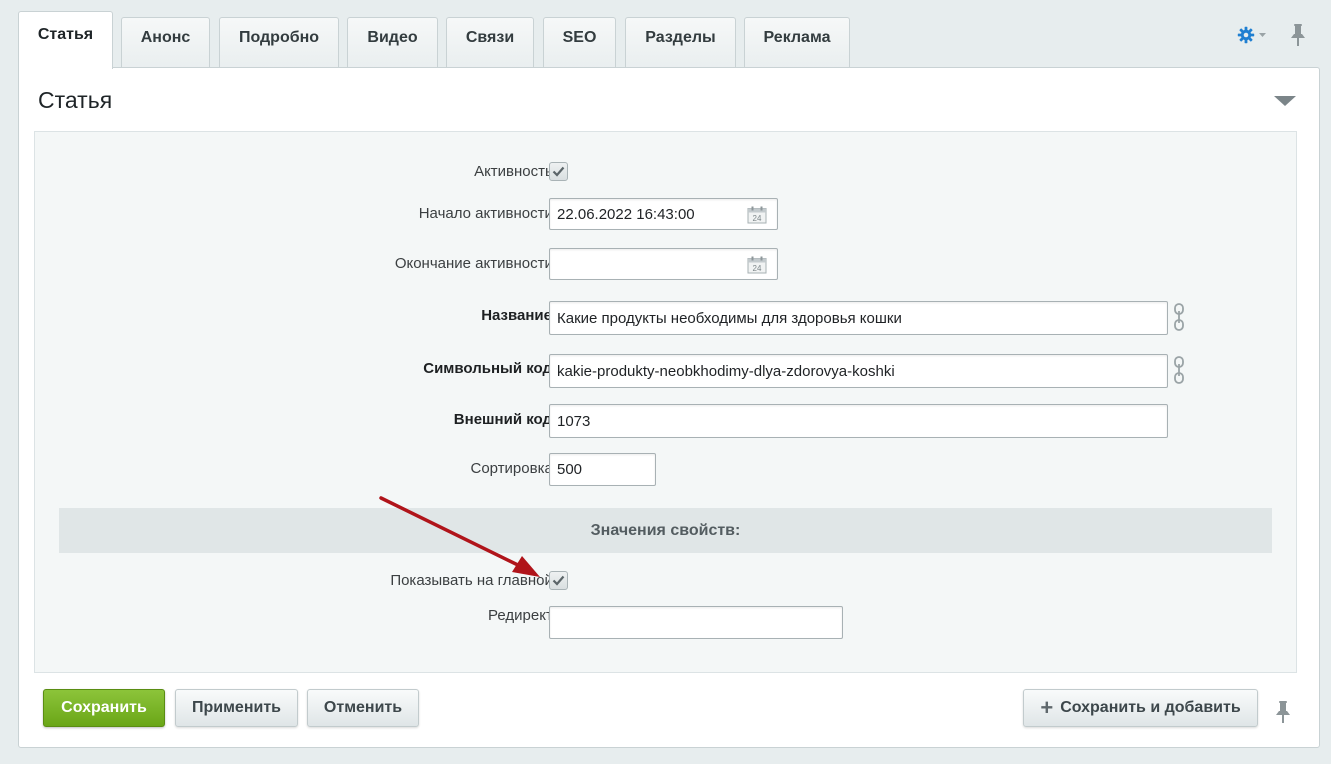 The width and height of the screenshot is (1331, 764). Describe the element at coordinates (490, 43) in the screenshot. I see `tab-links: Связи` at that location.